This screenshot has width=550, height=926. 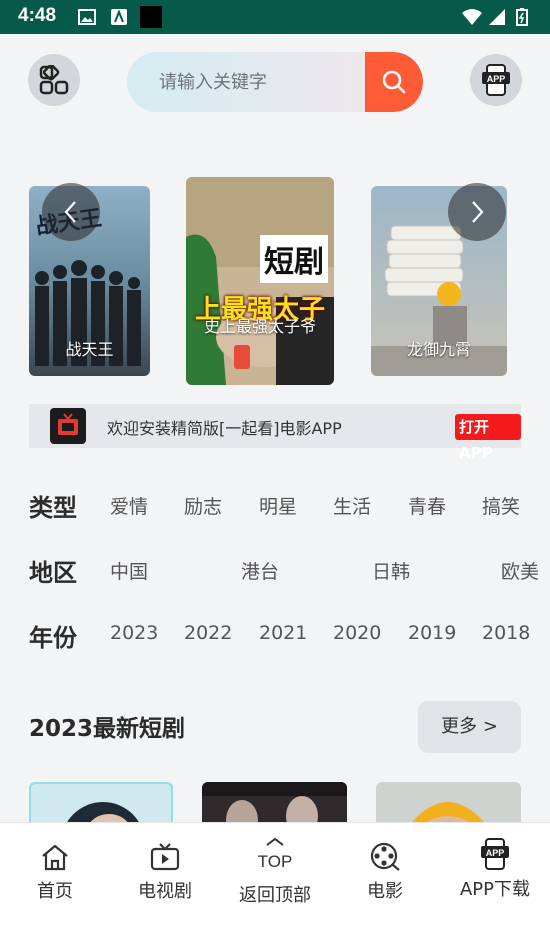 I want to click on carousel-caption: 战天王, so click(x=89, y=349).